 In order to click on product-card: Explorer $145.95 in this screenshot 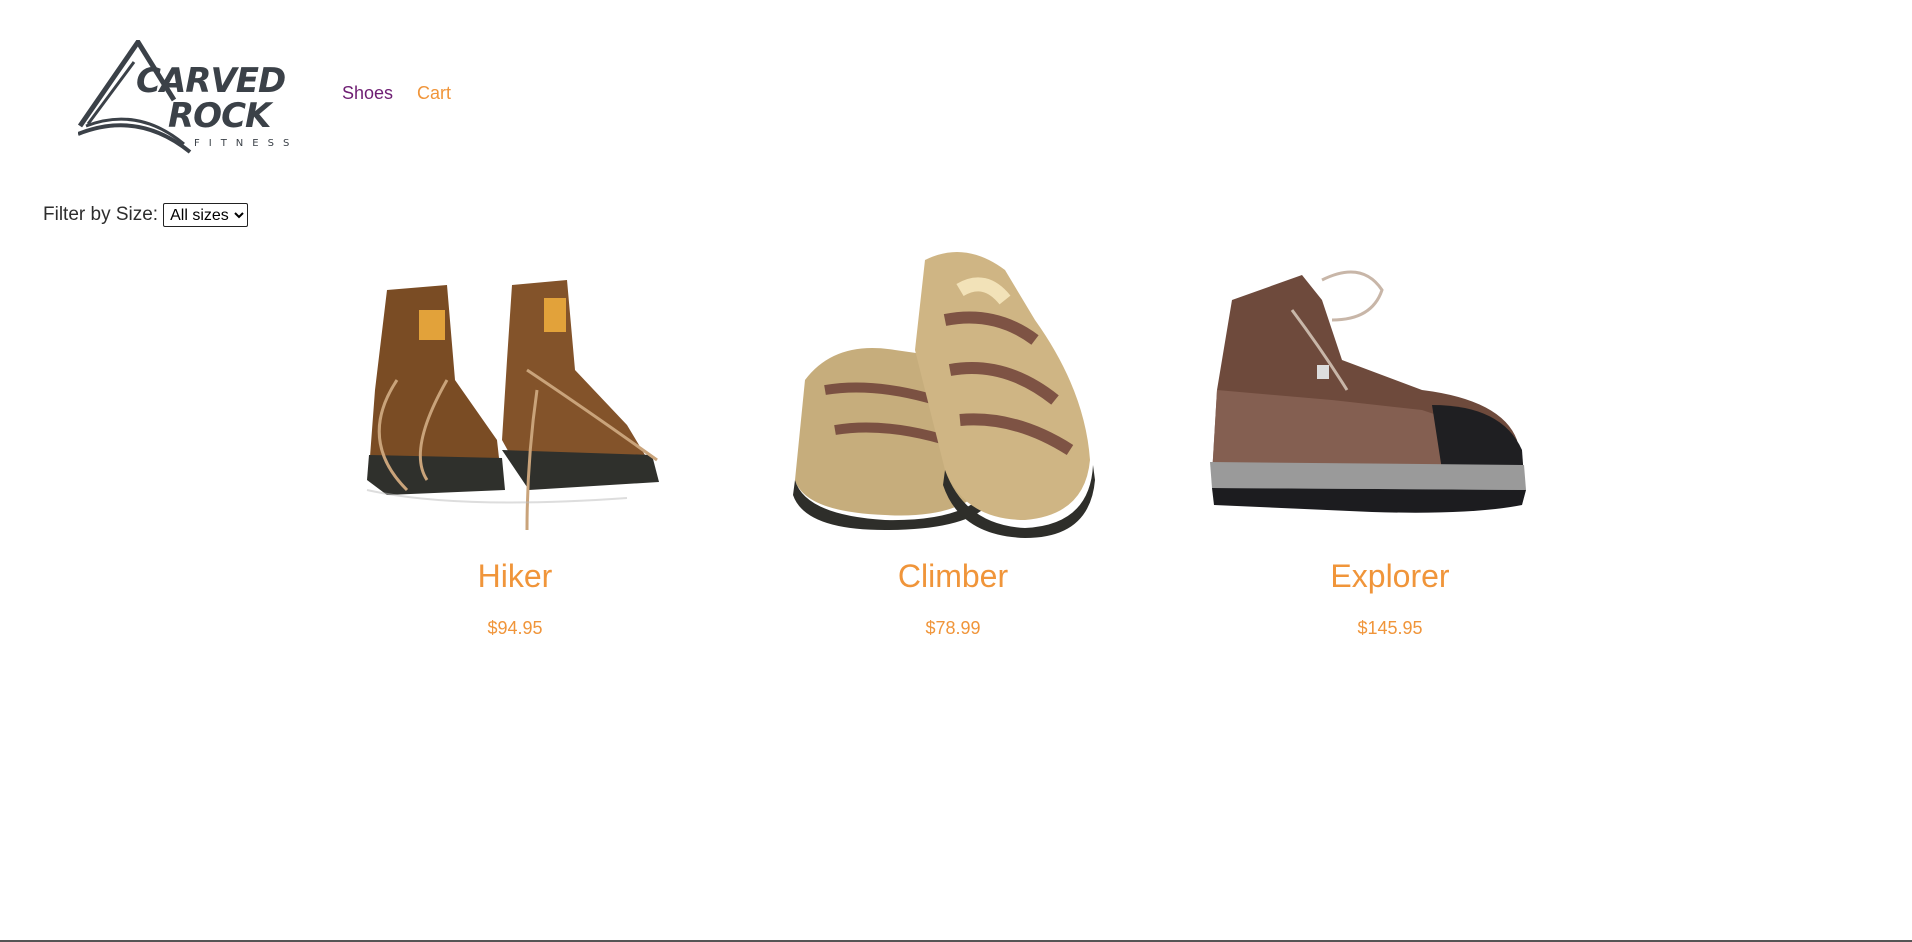, I will do `click(1390, 439)`.